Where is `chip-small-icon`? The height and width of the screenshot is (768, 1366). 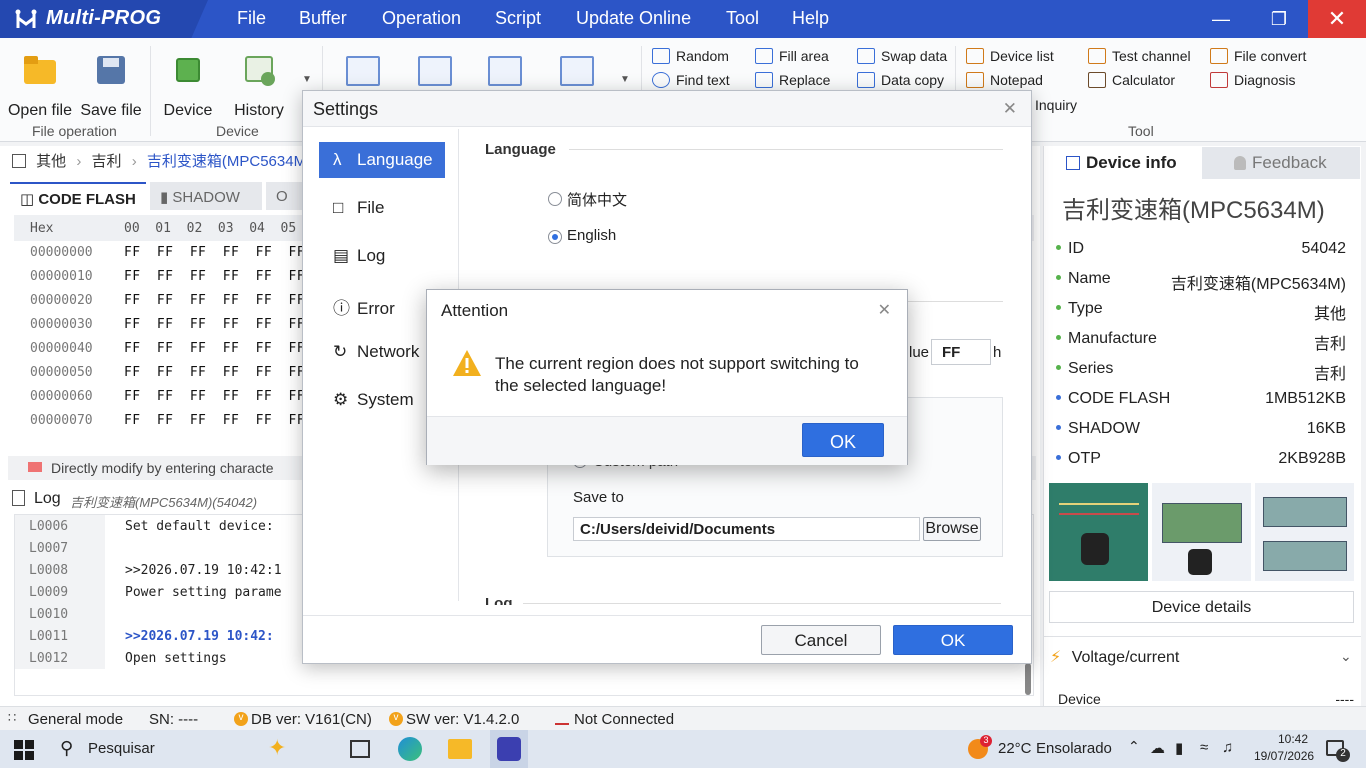
chip-small-icon is located at coordinates (1073, 163).